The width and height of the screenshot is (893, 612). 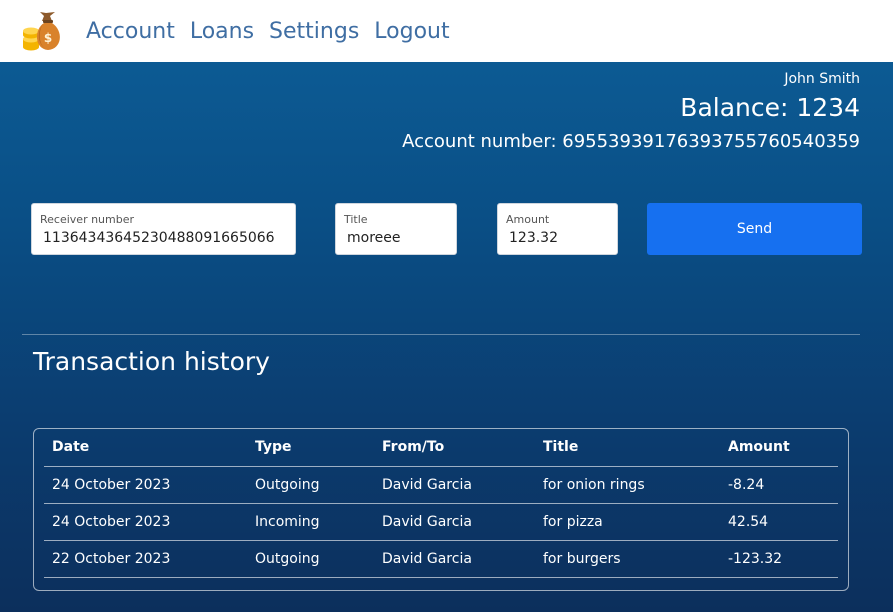 What do you see at coordinates (356, 219) in the screenshot?
I see `title-label: Title` at bounding box center [356, 219].